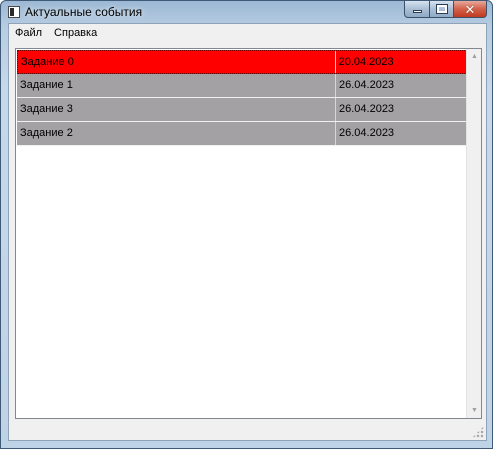 Image resolution: width=493 pixels, height=449 pixels. I want to click on maximize-button, so click(441, 9).